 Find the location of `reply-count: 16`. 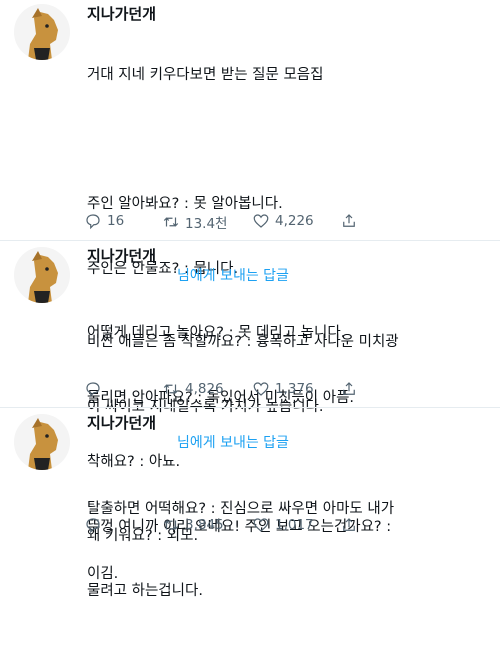

reply-count: 16 is located at coordinates (116, 221).